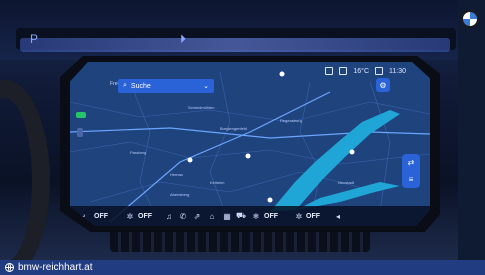 The height and width of the screenshot is (275, 485). I want to click on apps-icon: ▦, so click(227, 216).